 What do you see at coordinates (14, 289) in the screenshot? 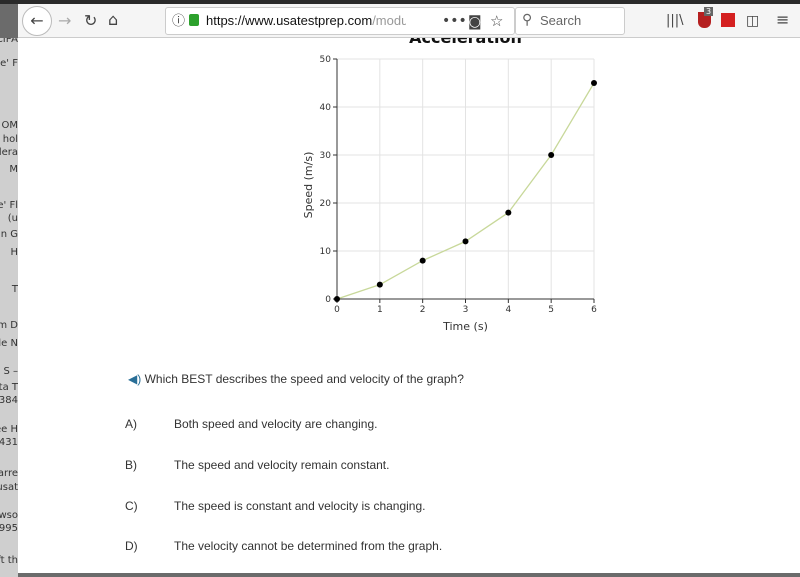
I see `background-text: T` at bounding box center [14, 289].